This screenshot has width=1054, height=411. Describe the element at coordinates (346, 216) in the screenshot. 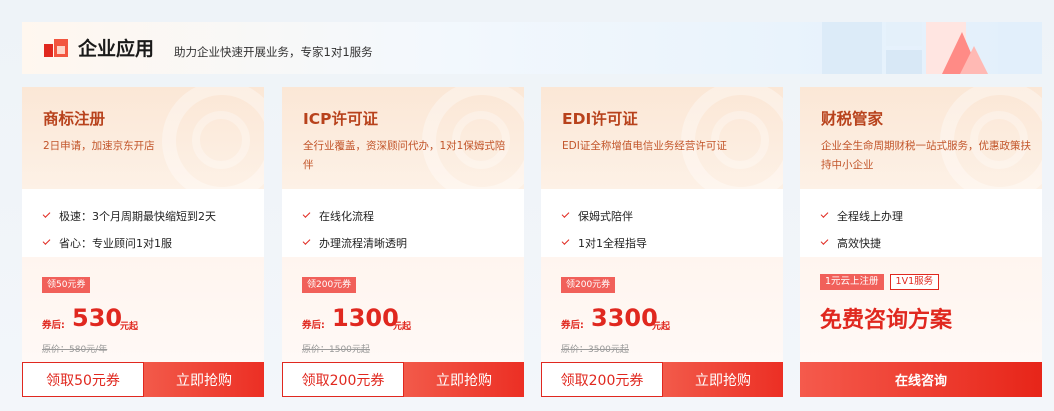

I see `feature-text: 在线化流程` at that location.